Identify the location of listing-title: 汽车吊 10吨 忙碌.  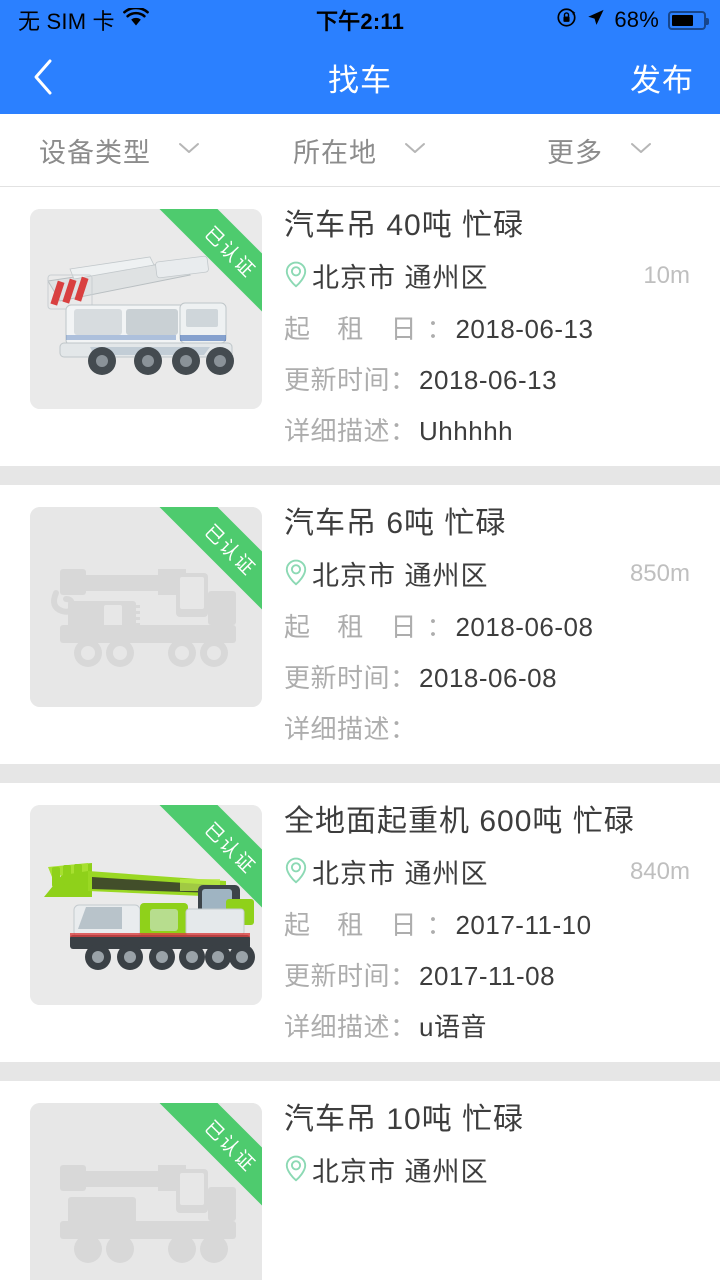
(404, 1119).